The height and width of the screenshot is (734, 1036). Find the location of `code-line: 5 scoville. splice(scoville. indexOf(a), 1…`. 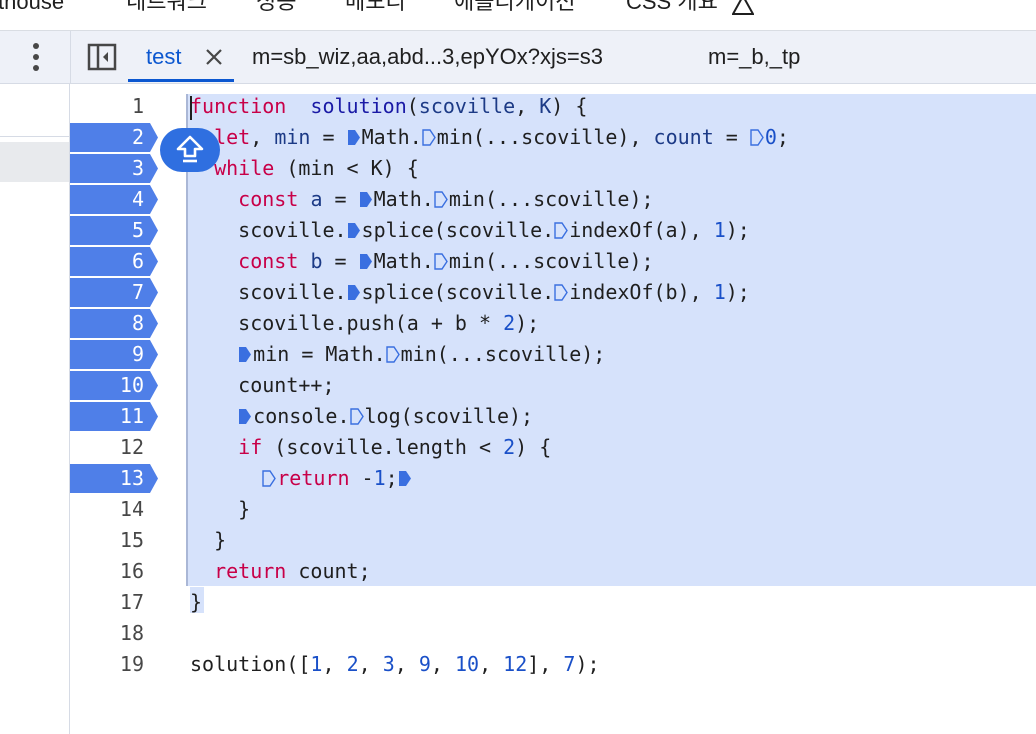

code-line: 5 scoville. splice(scoville. indexOf(a), 1… is located at coordinates (553, 230).